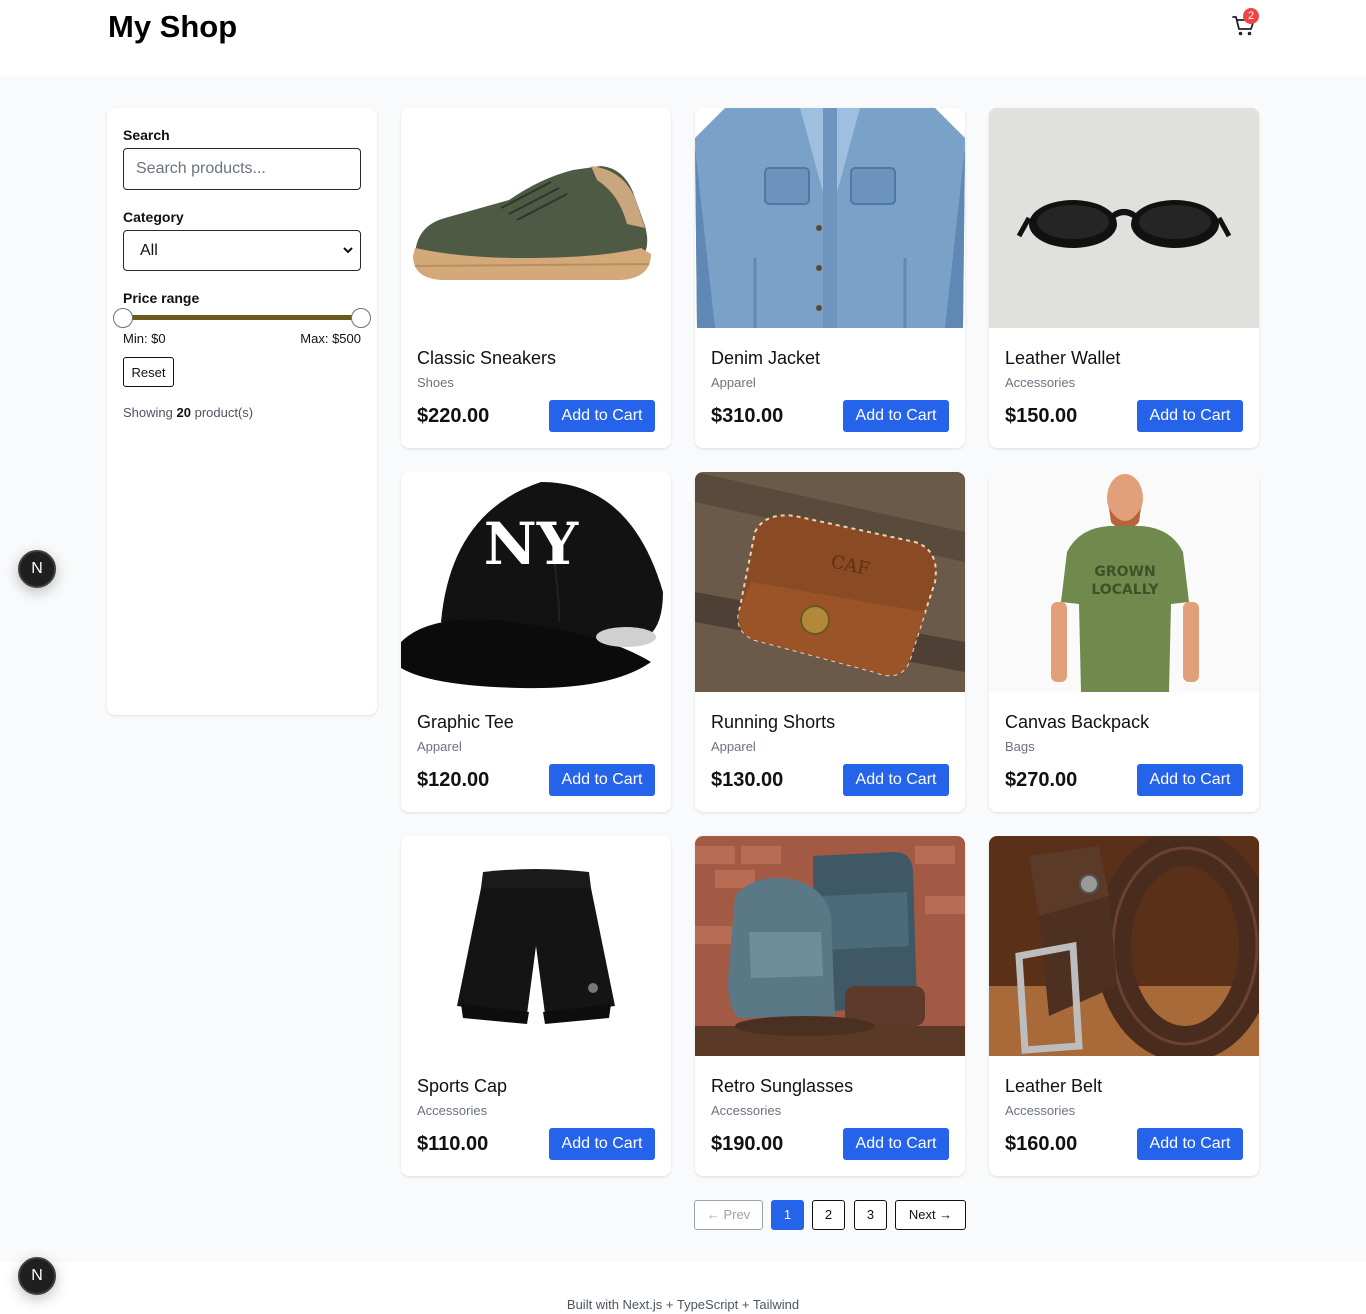 The width and height of the screenshot is (1366, 1314). I want to click on product-name: Retro Sunglasses, so click(782, 1086).